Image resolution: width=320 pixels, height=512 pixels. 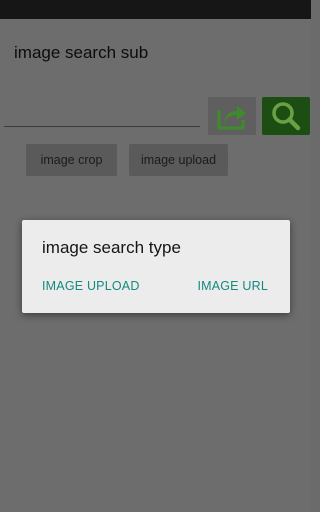 I want to click on search-input, so click(x=102, y=114).